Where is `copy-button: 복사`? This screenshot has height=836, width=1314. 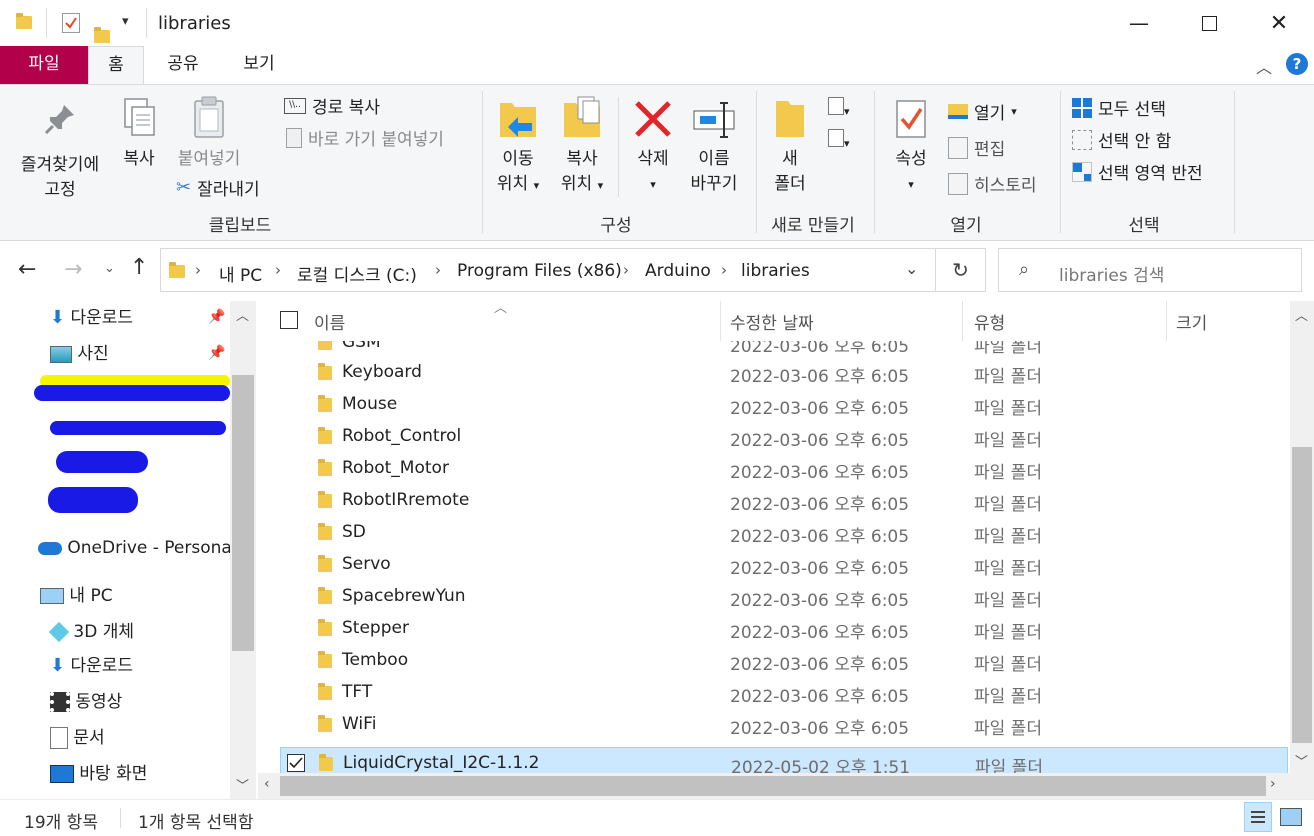
copy-button: 복사 is located at coordinates (139, 133).